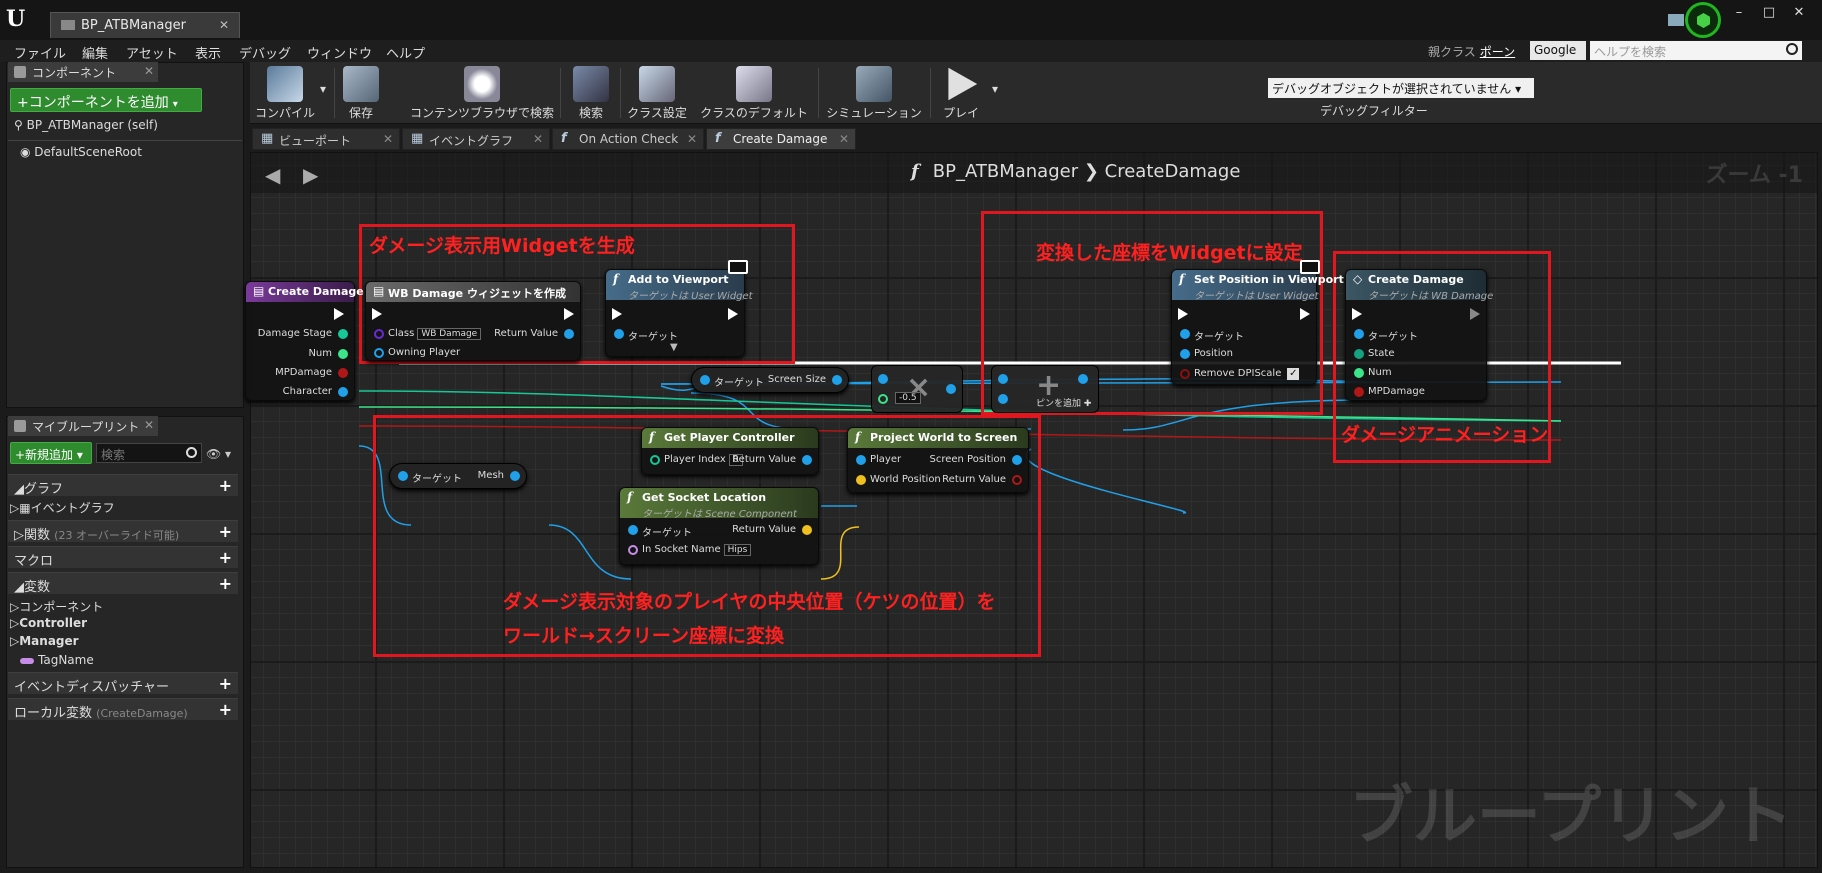 Image resolution: width=1822 pixels, height=873 pixels. What do you see at coordinates (285, 93) in the screenshot?
I see `compile-button: コンパイル` at bounding box center [285, 93].